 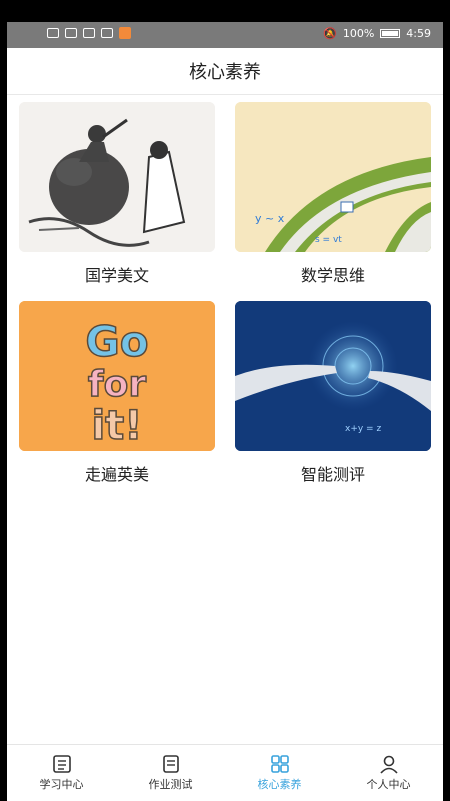 What do you see at coordinates (53, 33) in the screenshot?
I see `sim-icon` at bounding box center [53, 33].